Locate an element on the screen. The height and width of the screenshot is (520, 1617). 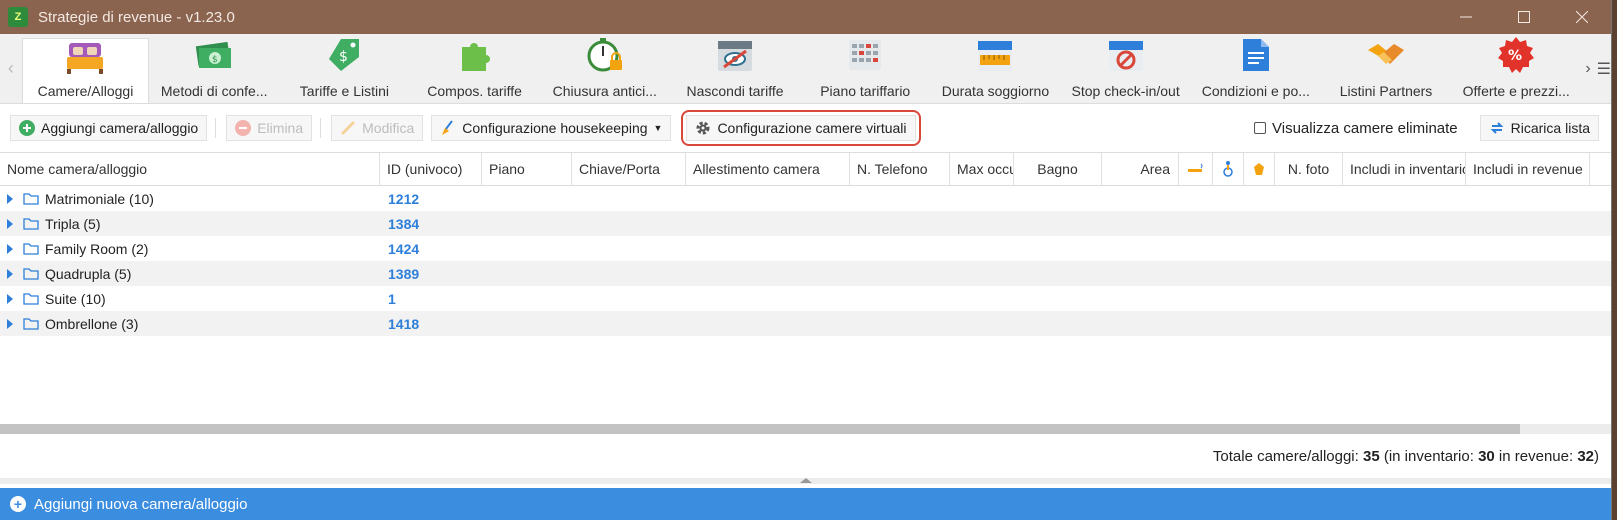
inventory-prefix: (in inventario: is located at coordinates (1428, 456).